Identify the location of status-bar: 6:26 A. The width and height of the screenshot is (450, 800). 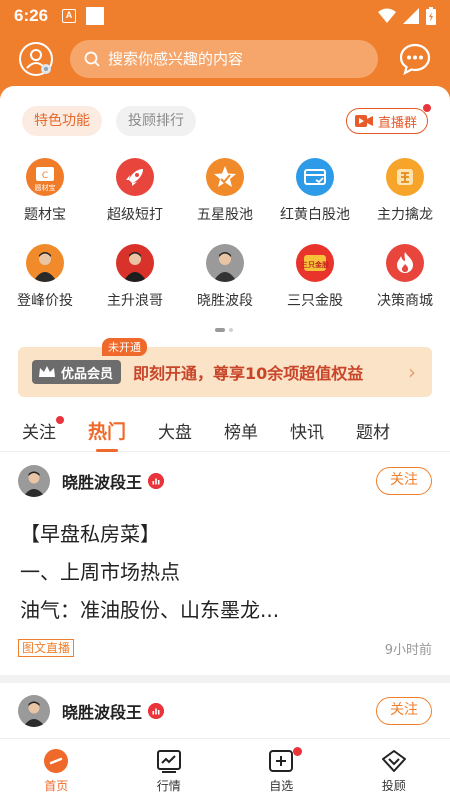
(225, 16).